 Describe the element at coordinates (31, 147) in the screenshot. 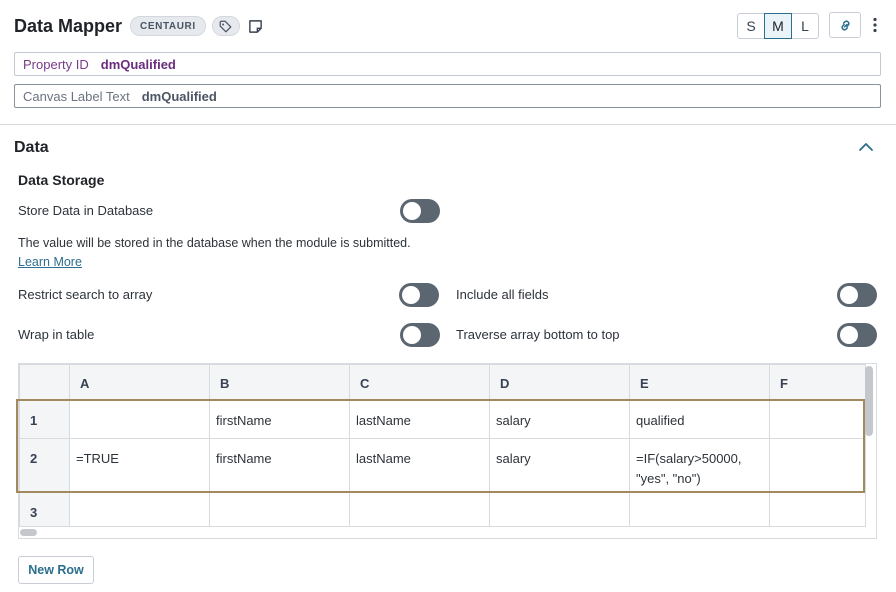

I see `section-title: Data` at that location.